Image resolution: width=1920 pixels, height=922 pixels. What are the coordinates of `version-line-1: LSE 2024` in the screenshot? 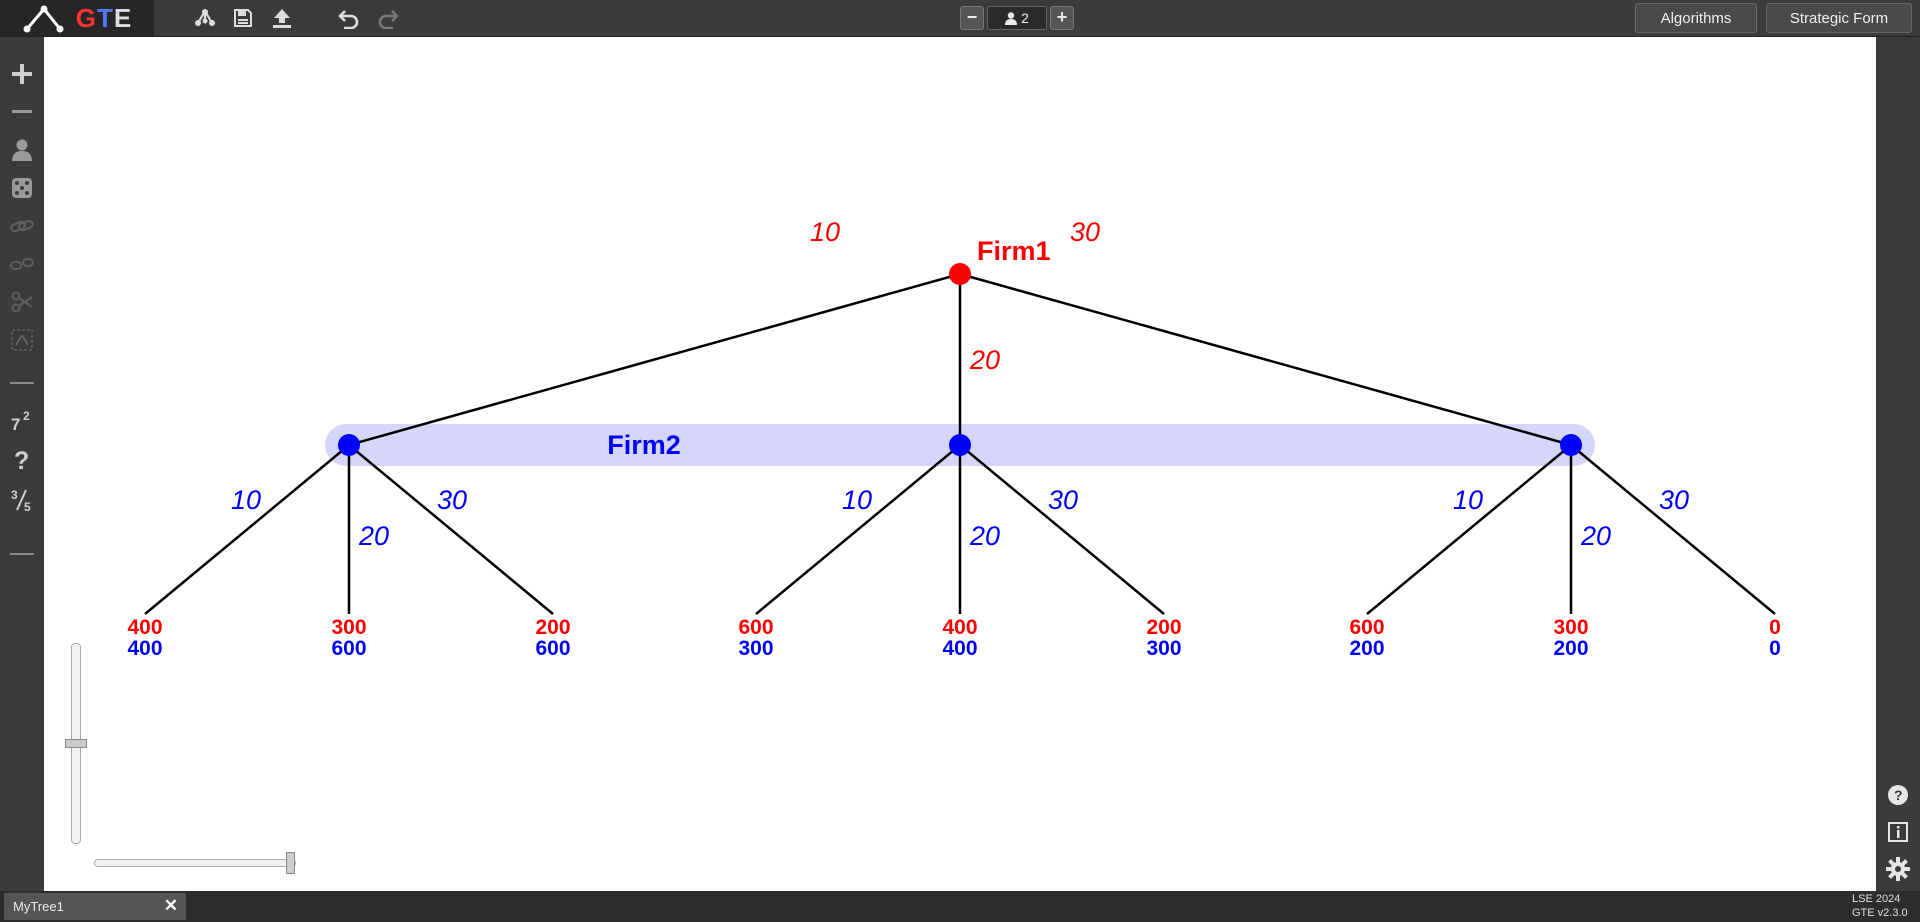 It's located at (1876, 899).